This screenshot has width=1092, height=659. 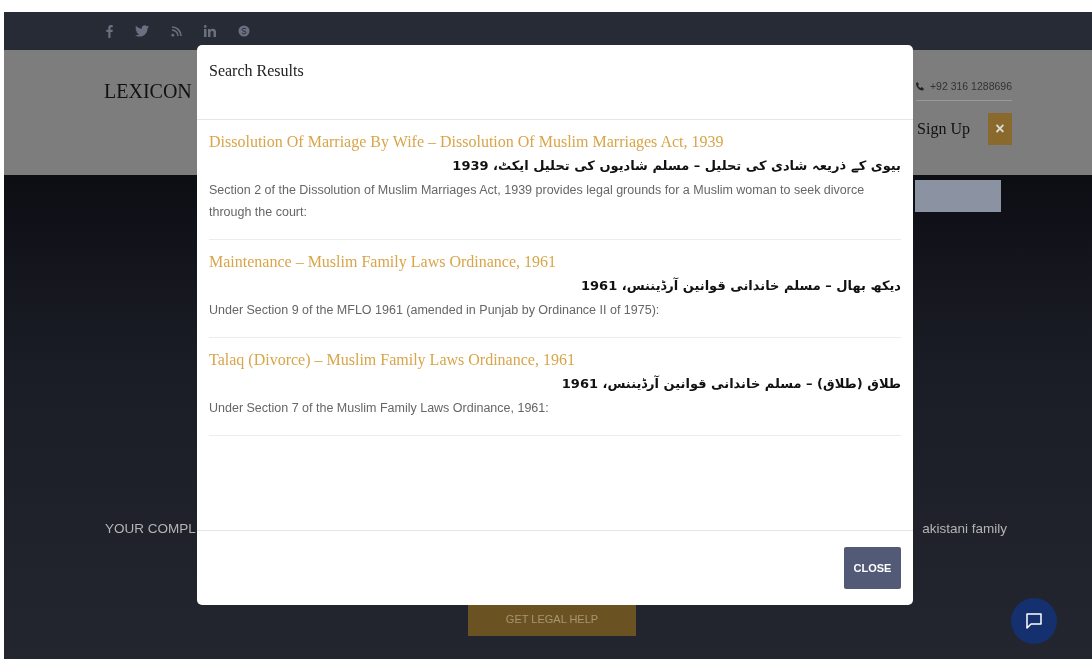 What do you see at coordinates (176, 31) in the screenshot?
I see `rss-icon` at bounding box center [176, 31].